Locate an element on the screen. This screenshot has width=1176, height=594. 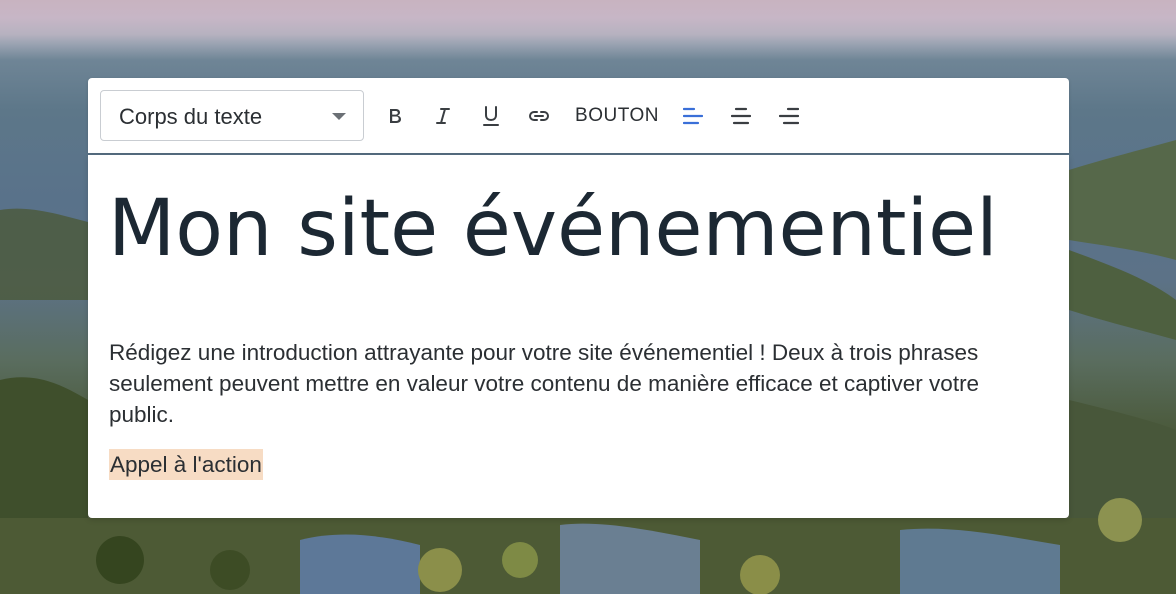
bold-button is located at coordinates (395, 116).